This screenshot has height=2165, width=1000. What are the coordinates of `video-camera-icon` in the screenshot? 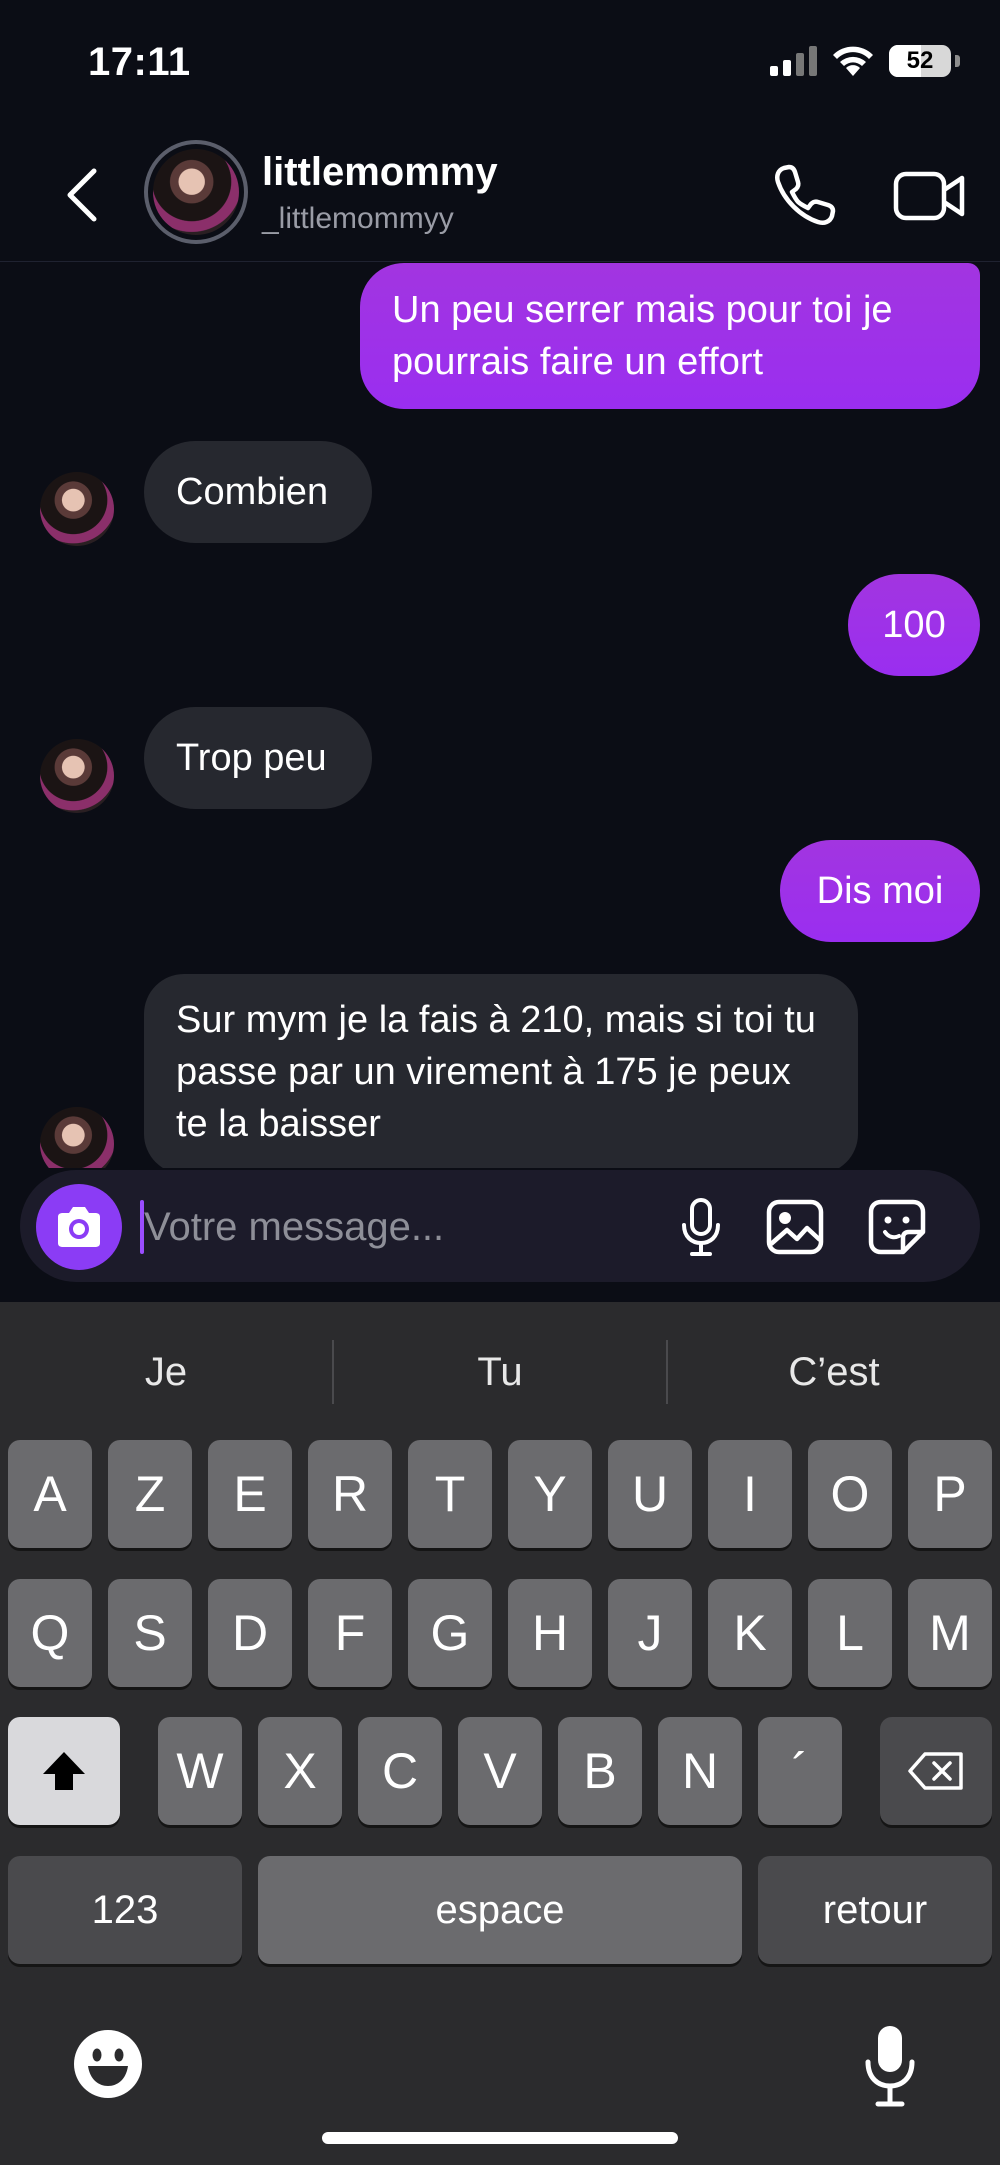 It's located at (929, 196).